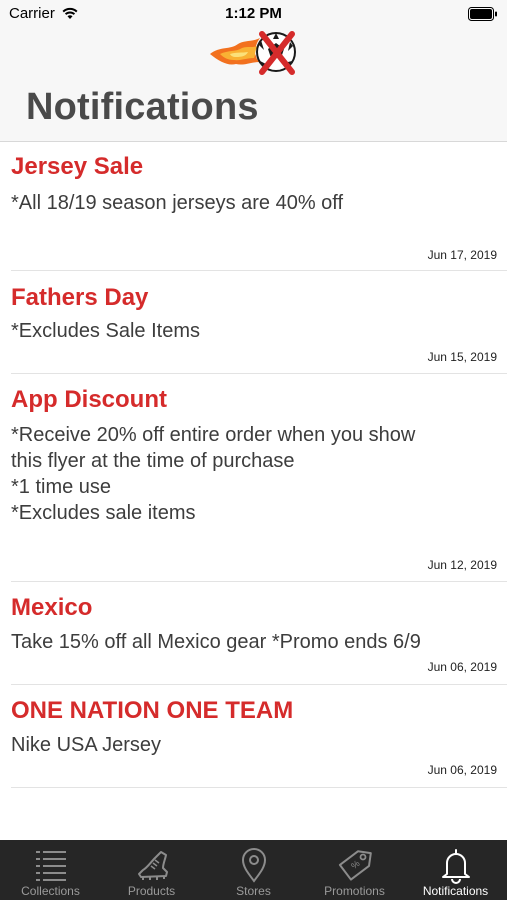 The width and height of the screenshot is (507, 900). I want to click on tab-collections: Collections, so click(50, 870).